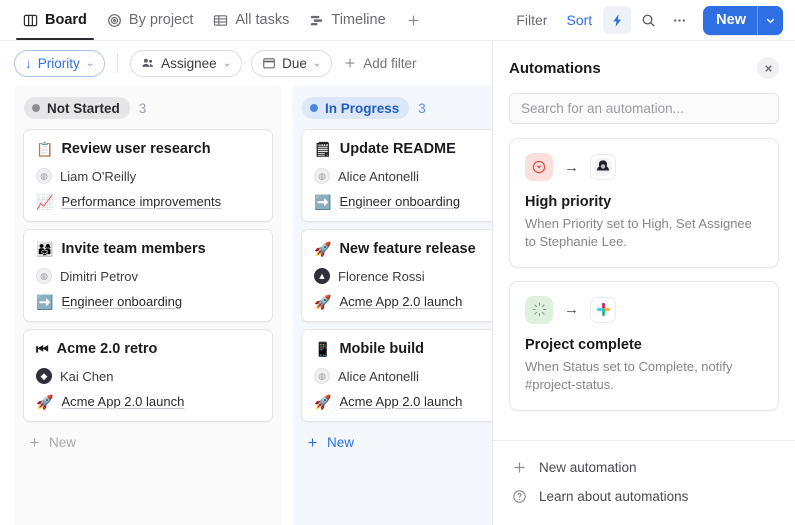 The width and height of the screenshot is (795, 525). Describe the element at coordinates (323, 349) in the screenshot. I see `mobile-phone-icon: 📱` at that location.